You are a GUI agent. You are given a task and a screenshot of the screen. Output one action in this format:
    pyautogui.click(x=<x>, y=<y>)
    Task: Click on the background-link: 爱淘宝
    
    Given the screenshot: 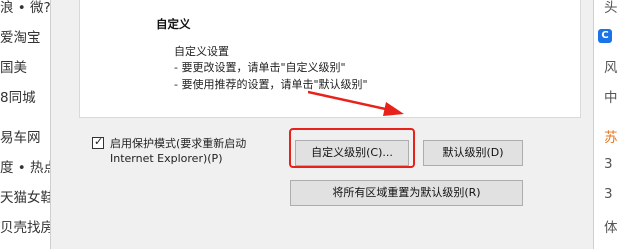 What is the action you would take?
    pyautogui.click(x=20, y=38)
    